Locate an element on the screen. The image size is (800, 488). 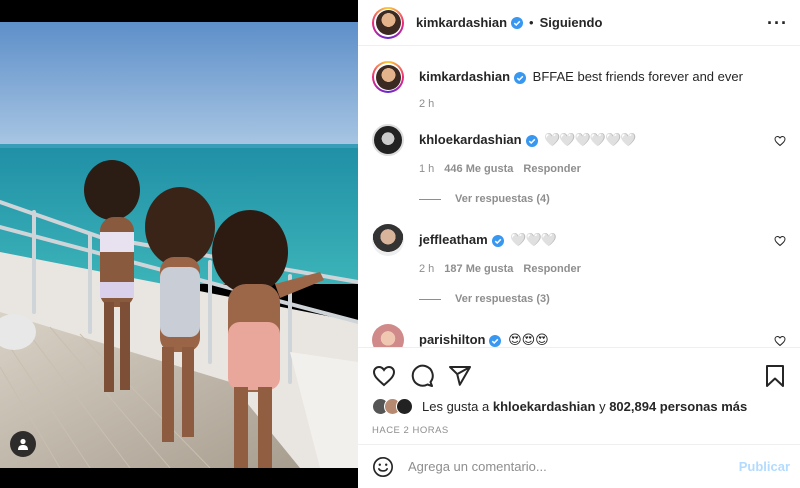
tagged-user-button is located at coordinates (23, 444).